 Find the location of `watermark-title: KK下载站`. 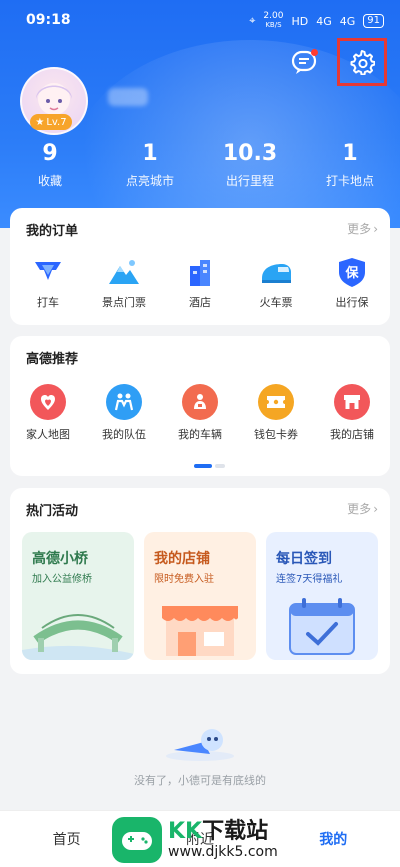

watermark-title: KK下载站 is located at coordinates (223, 832).